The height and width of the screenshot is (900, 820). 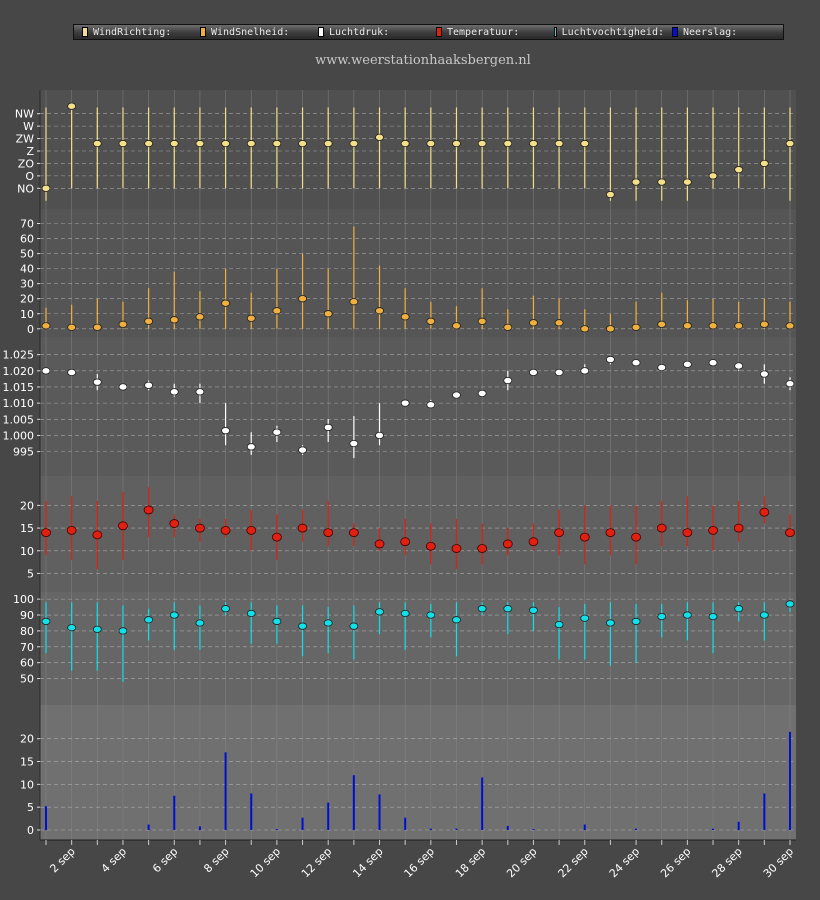 I want to click on x-tick-label: 22 sep, so click(x=573, y=862).